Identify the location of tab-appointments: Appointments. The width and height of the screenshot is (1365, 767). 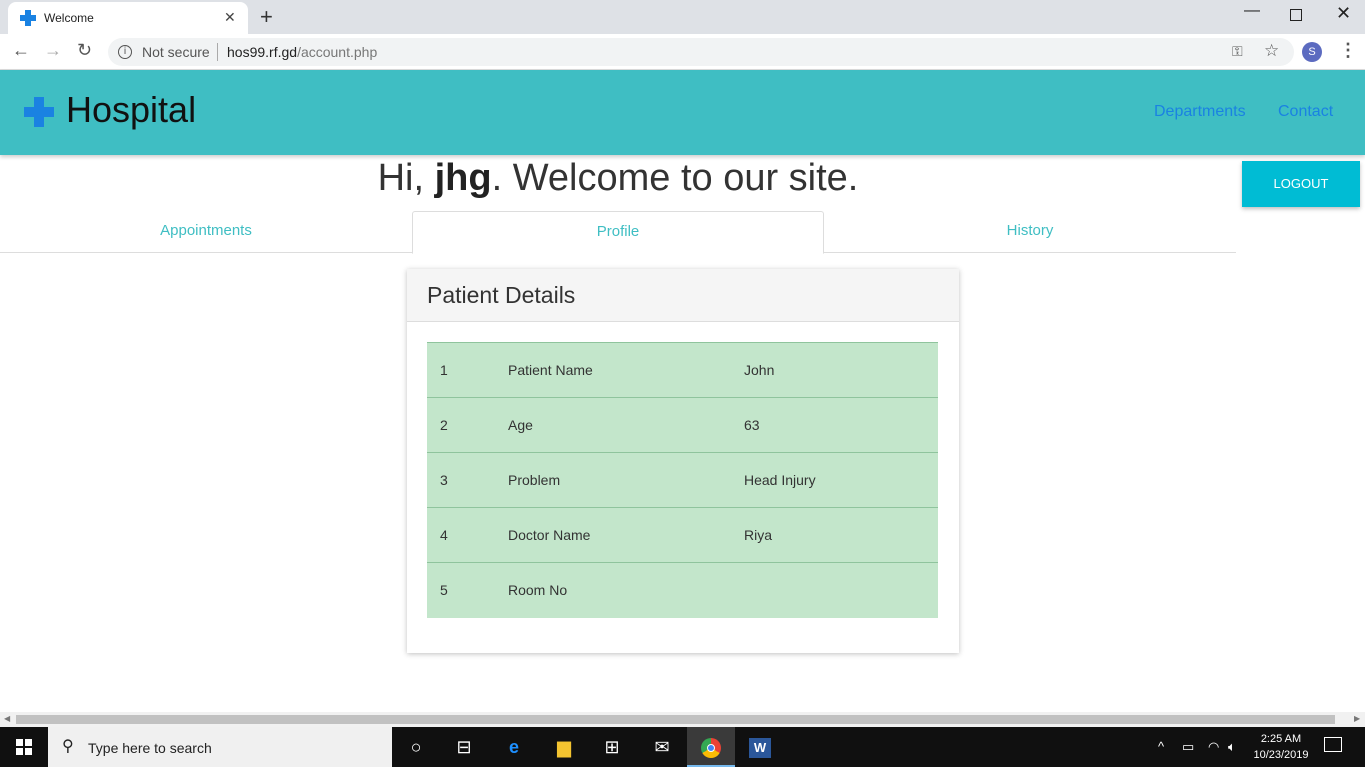
(206, 232).